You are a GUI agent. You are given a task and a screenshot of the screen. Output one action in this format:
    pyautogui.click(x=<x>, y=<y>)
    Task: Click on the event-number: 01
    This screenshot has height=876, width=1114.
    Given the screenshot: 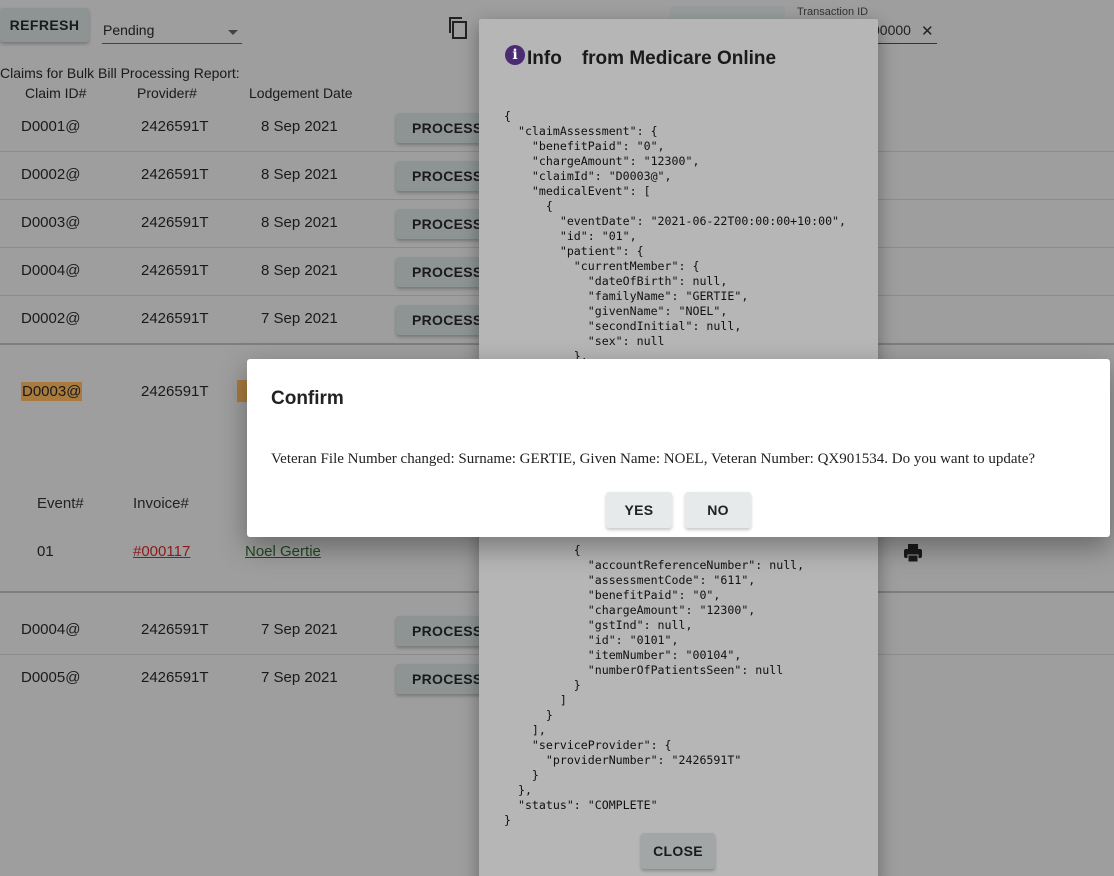 What is the action you would take?
    pyautogui.click(x=45, y=551)
    